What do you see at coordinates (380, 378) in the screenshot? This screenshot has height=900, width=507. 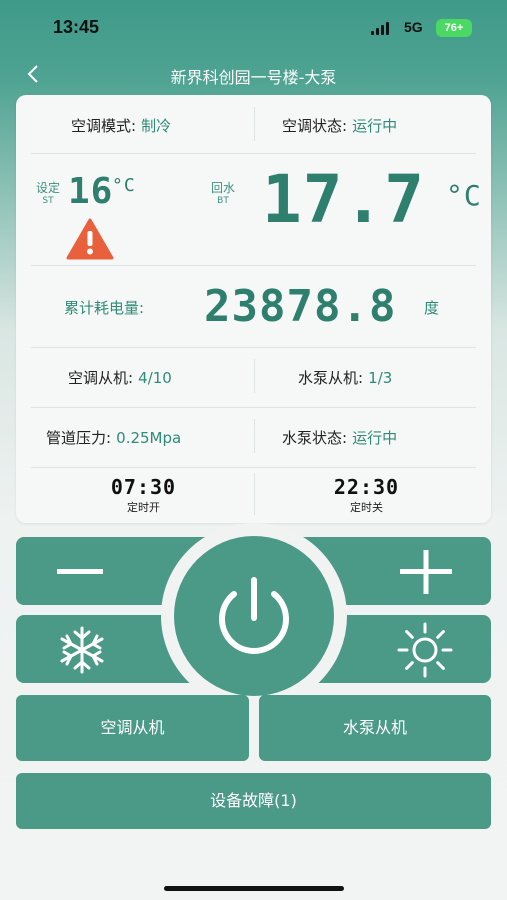 I see `pump-slave-value: 1/3` at bounding box center [380, 378].